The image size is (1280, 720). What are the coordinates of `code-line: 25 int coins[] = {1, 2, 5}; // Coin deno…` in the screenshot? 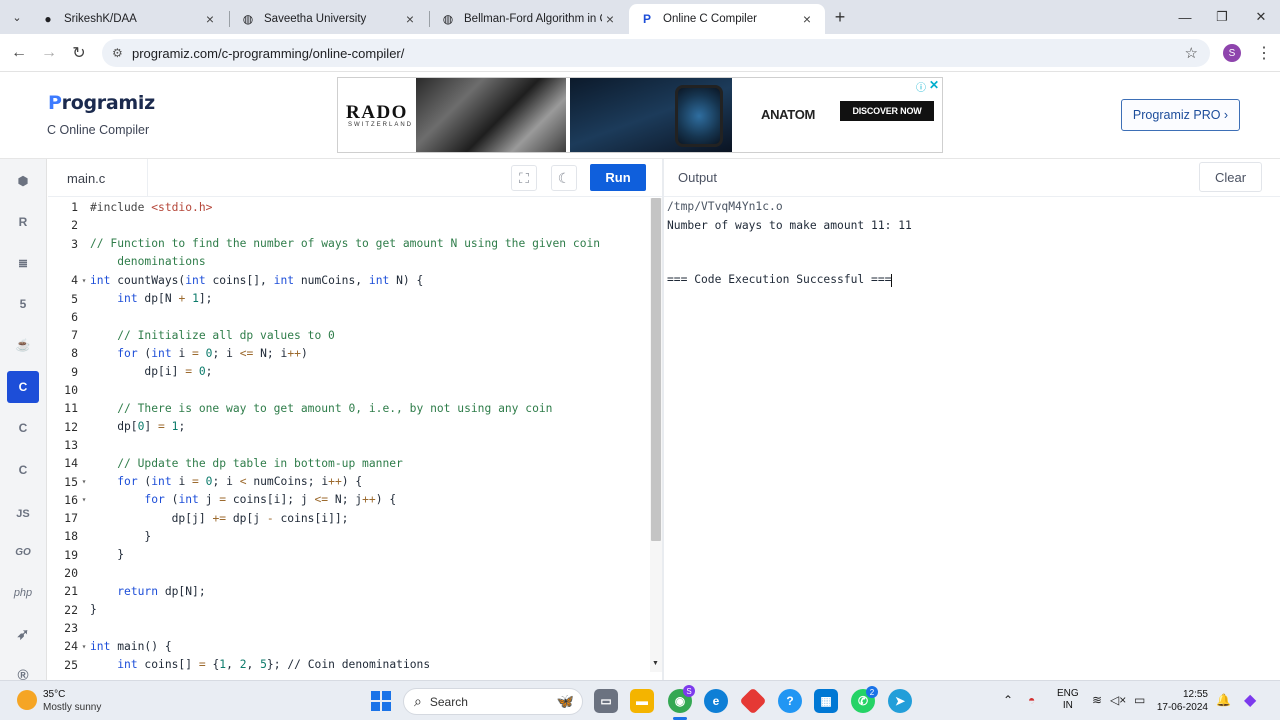 It's located at (349, 664).